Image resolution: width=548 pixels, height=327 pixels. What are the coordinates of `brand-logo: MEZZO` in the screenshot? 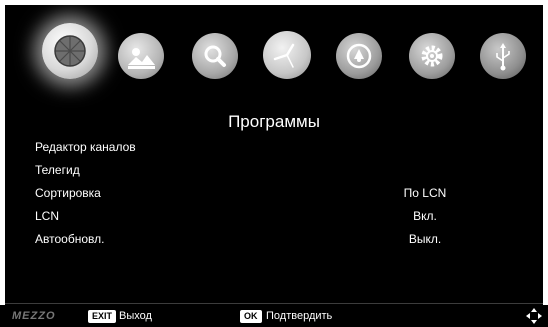 It's located at (34, 316).